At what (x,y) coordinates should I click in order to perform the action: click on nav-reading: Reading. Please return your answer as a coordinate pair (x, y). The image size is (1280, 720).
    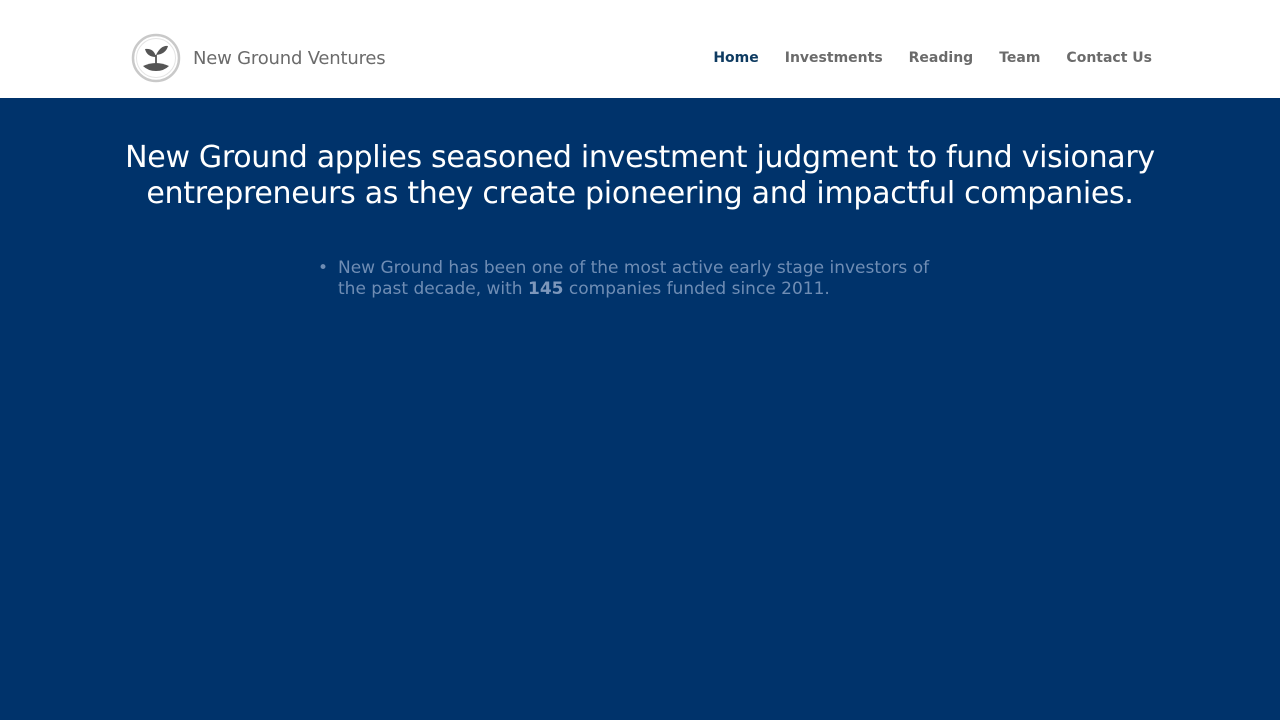
    Looking at the image, I should click on (941, 58).